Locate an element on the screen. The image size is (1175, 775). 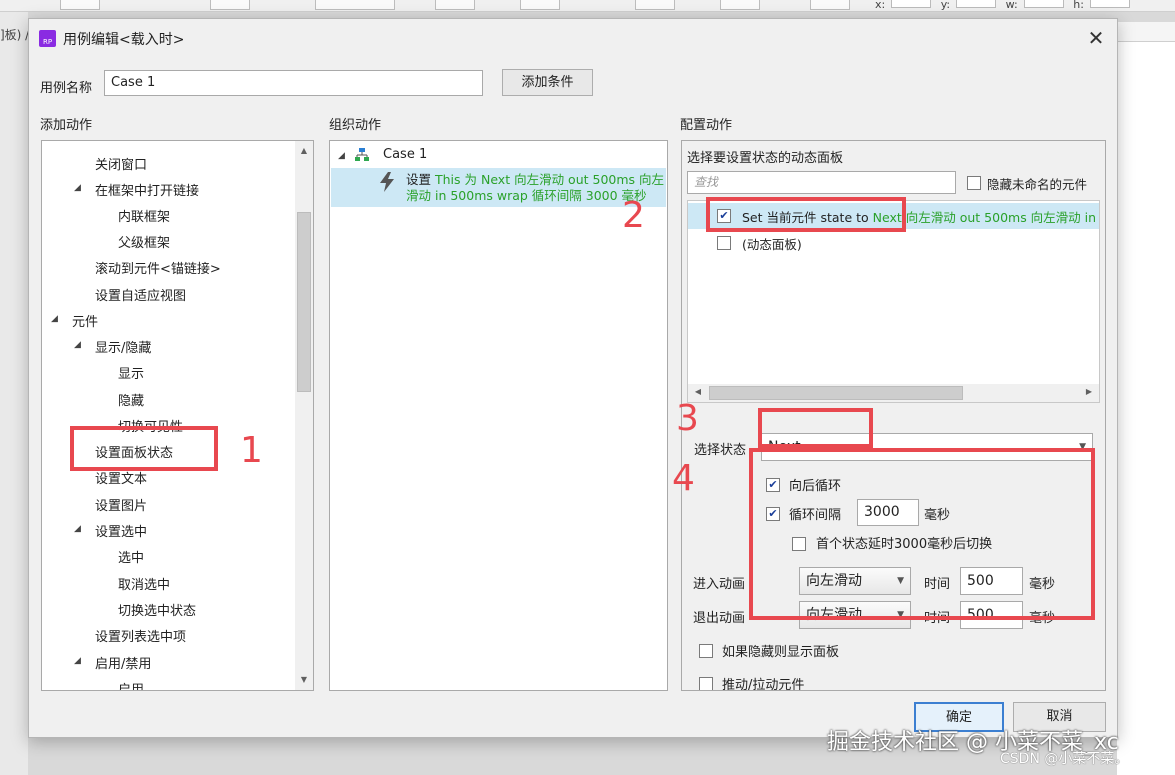
show-if-hidden-checkbox is located at coordinates (706, 651).